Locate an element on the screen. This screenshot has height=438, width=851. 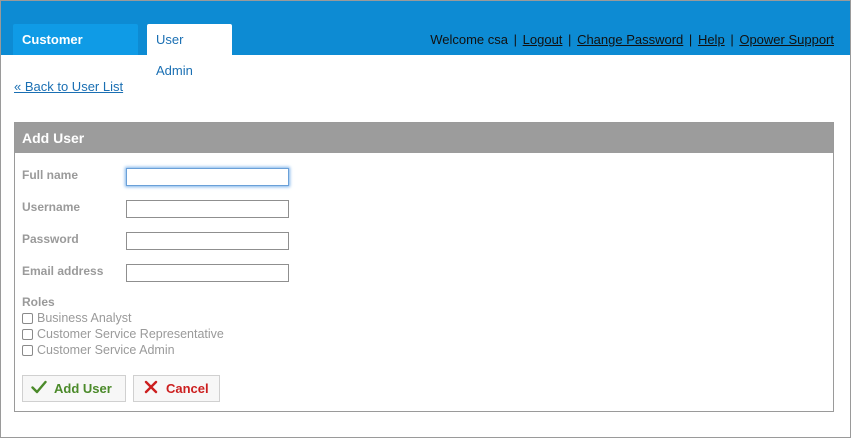
business-analyst-label: Business Analyst is located at coordinates (84, 318).